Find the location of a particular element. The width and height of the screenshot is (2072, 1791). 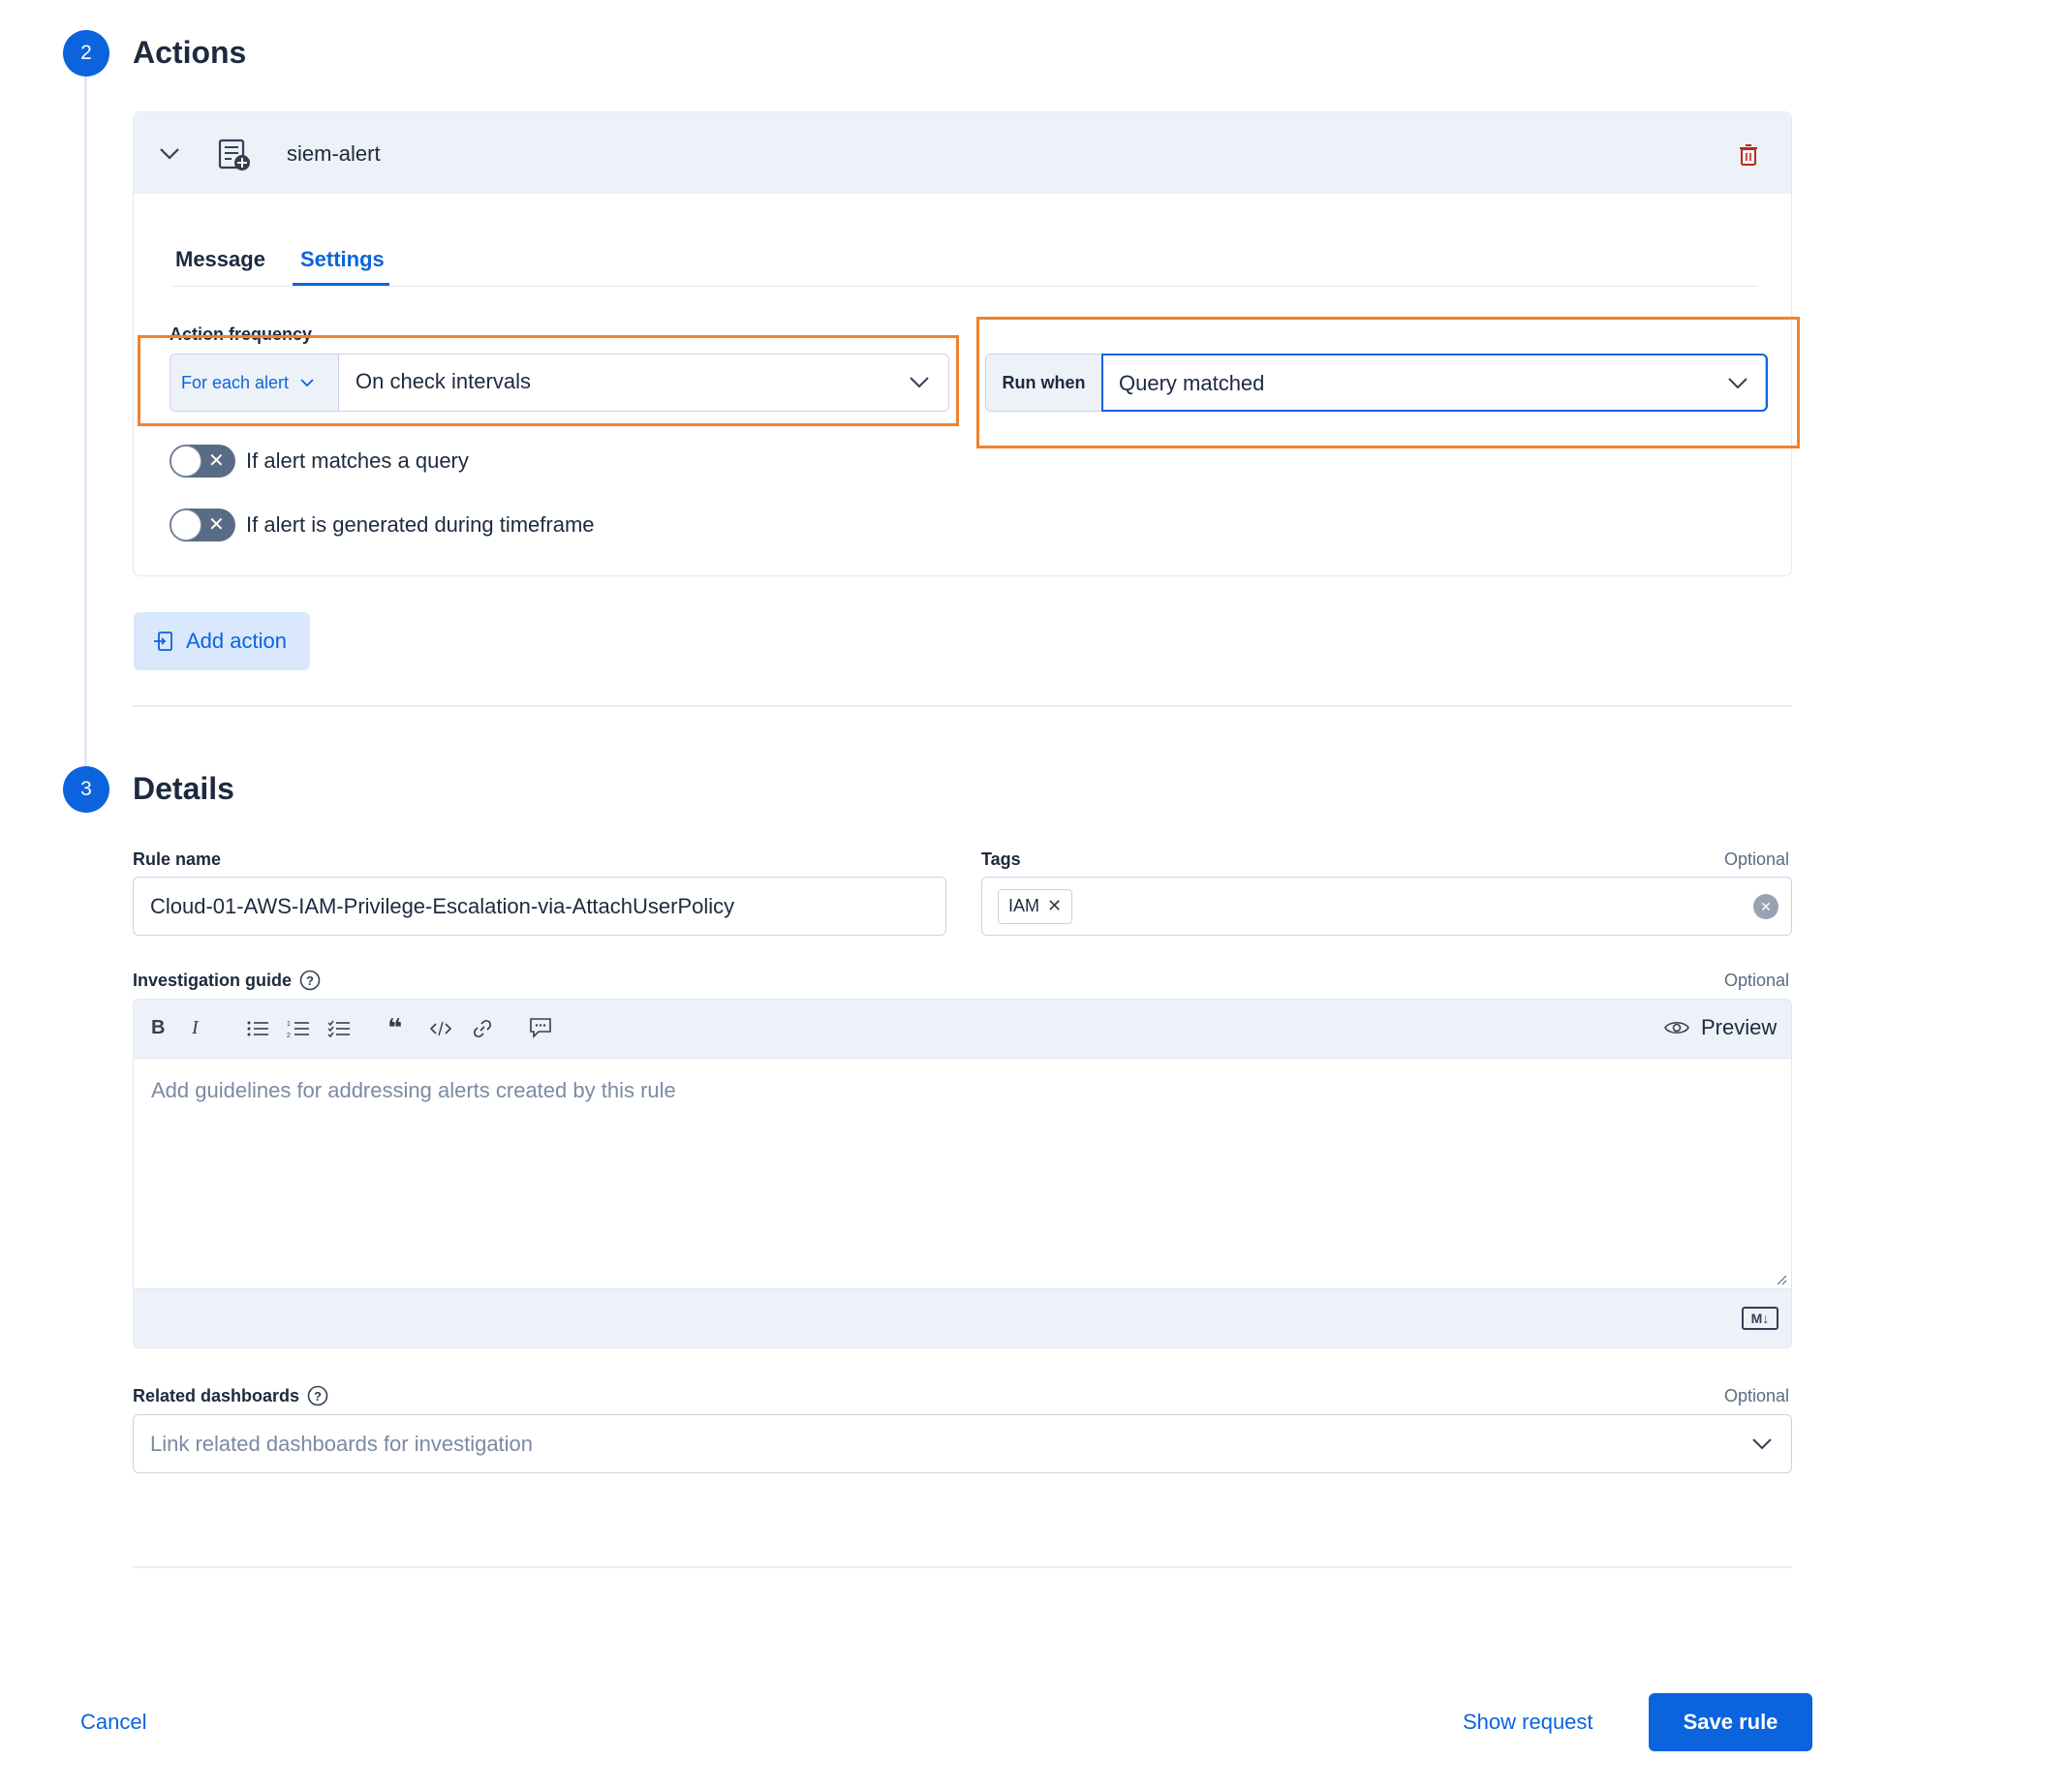

step-3-badge: 3 is located at coordinates (86, 789).